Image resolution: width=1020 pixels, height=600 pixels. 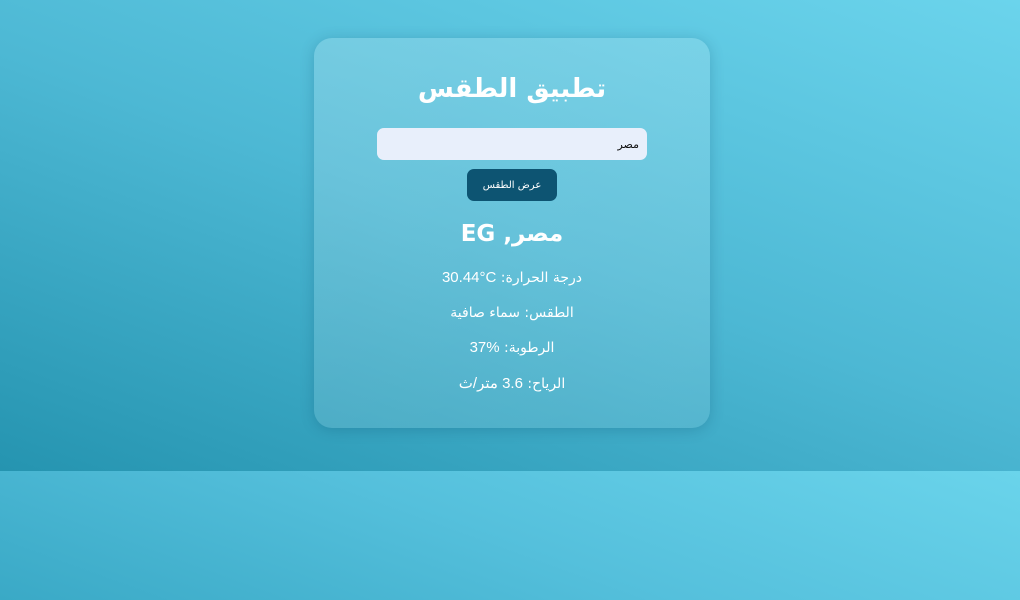 I want to click on temperature-row: درجة الحرارة: 30.44°C, so click(x=512, y=278).